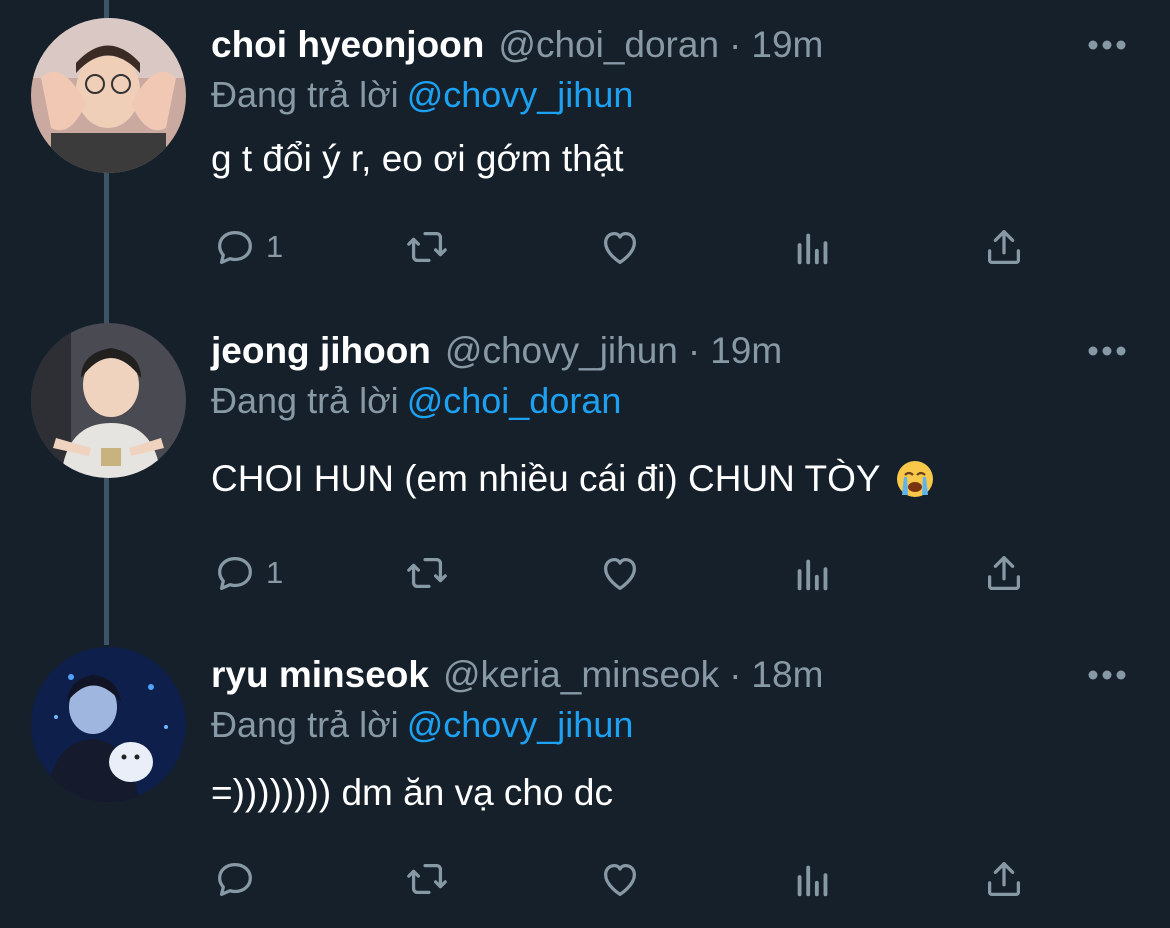 Image resolution: width=1170 pixels, height=928 pixels. Describe the element at coordinates (914, 479) in the screenshot. I see `loudly-crying-face-emoji` at that location.